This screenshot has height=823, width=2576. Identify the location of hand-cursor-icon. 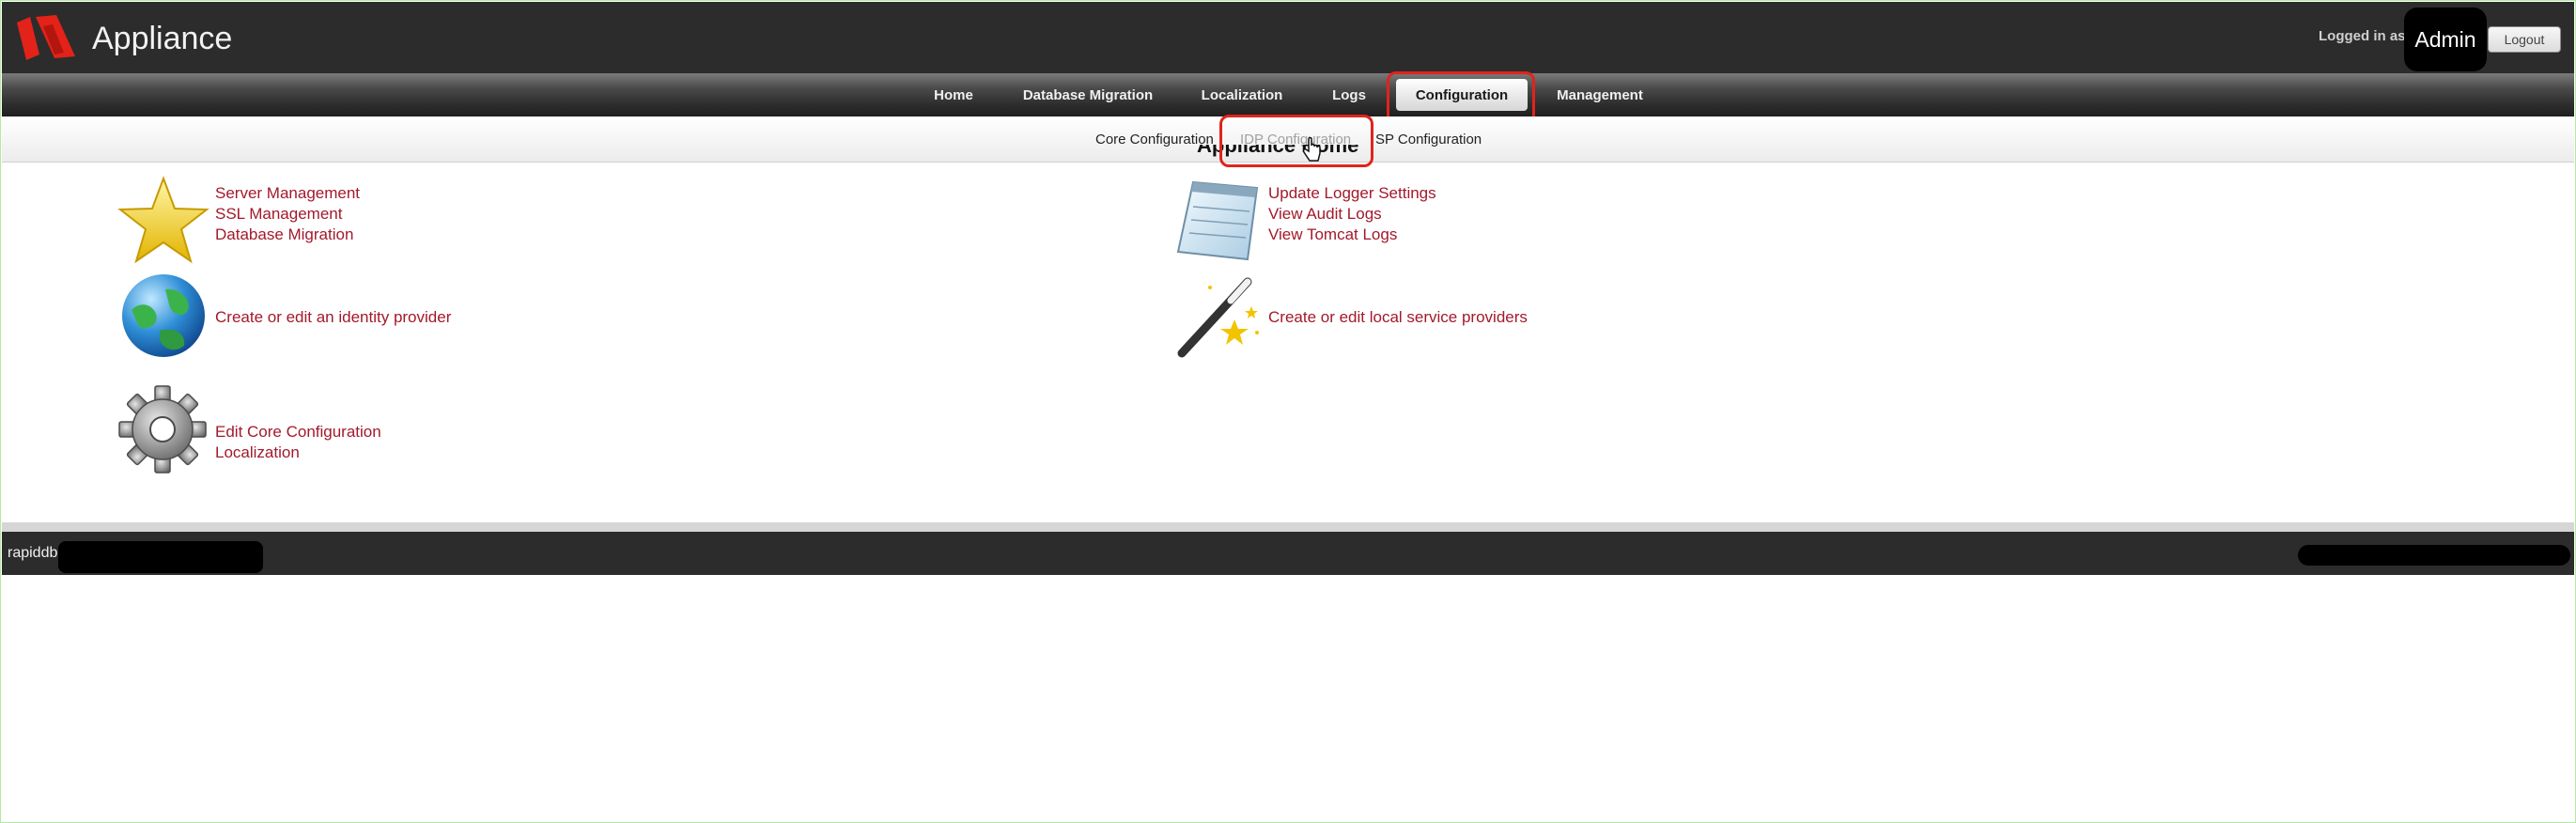
(1312, 150).